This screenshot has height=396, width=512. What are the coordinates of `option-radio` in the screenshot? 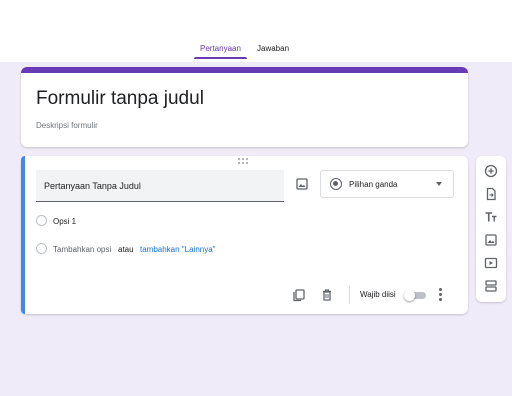 It's located at (41, 220).